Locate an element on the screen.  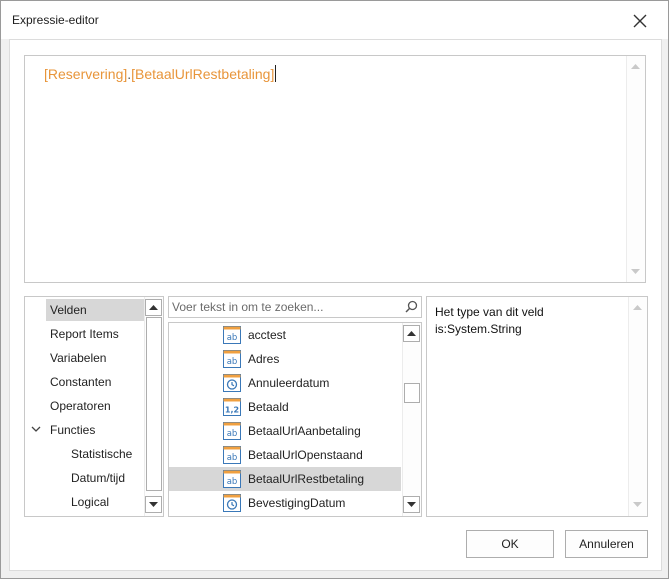
field-label: Betaald is located at coordinates (268, 407).